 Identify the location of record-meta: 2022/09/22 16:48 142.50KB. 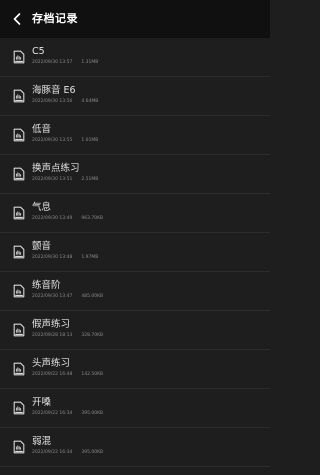
(67, 375).